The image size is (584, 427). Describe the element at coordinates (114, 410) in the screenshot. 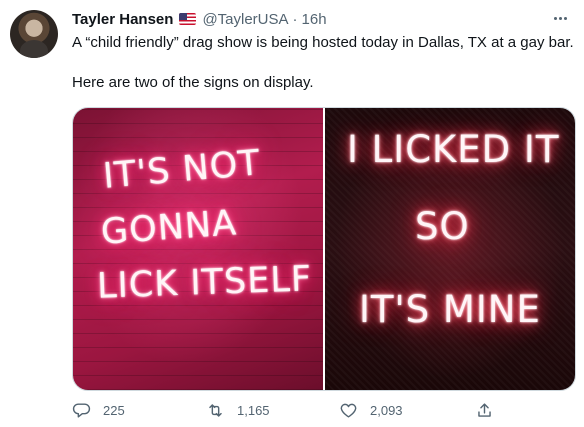

I see `reply-count: 225` at that location.